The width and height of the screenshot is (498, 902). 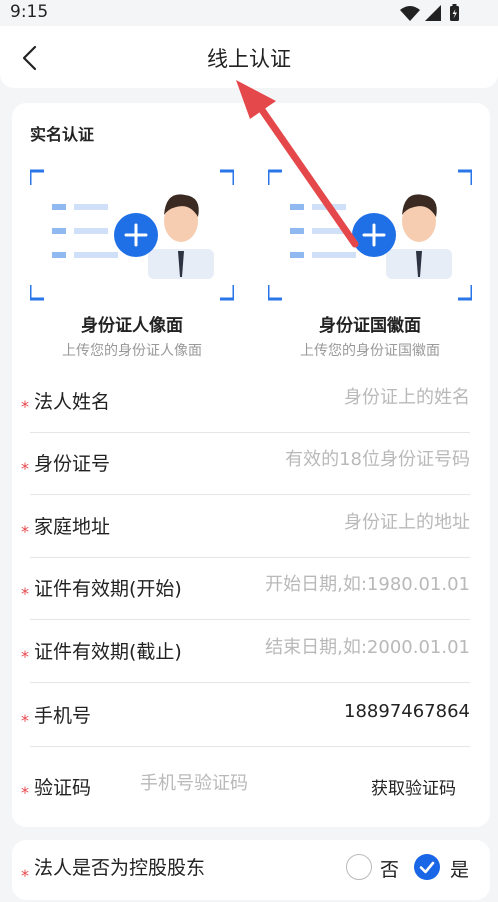 I want to click on check-icon, so click(x=427, y=867).